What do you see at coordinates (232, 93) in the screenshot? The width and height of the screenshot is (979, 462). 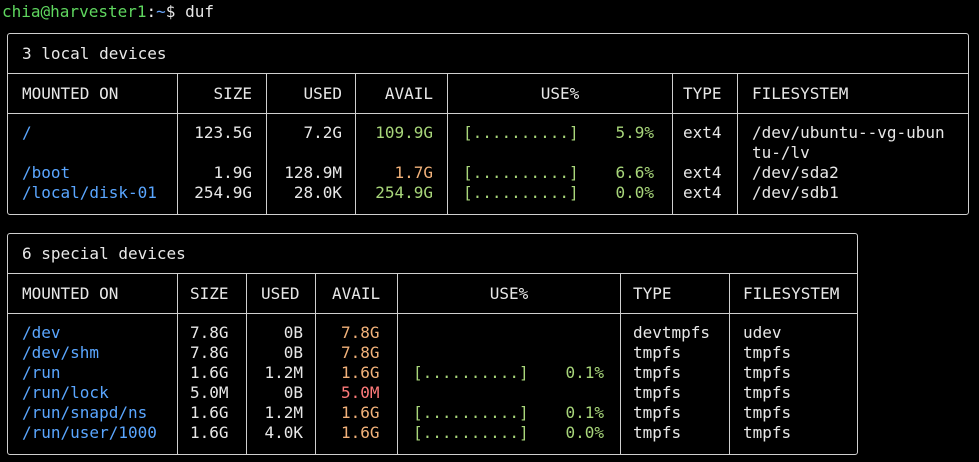 I see `local-header-size: SIZE` at bounding box center [232, 93].